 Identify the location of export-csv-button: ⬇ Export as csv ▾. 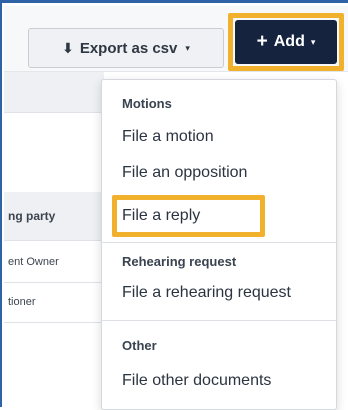
(126, 48).